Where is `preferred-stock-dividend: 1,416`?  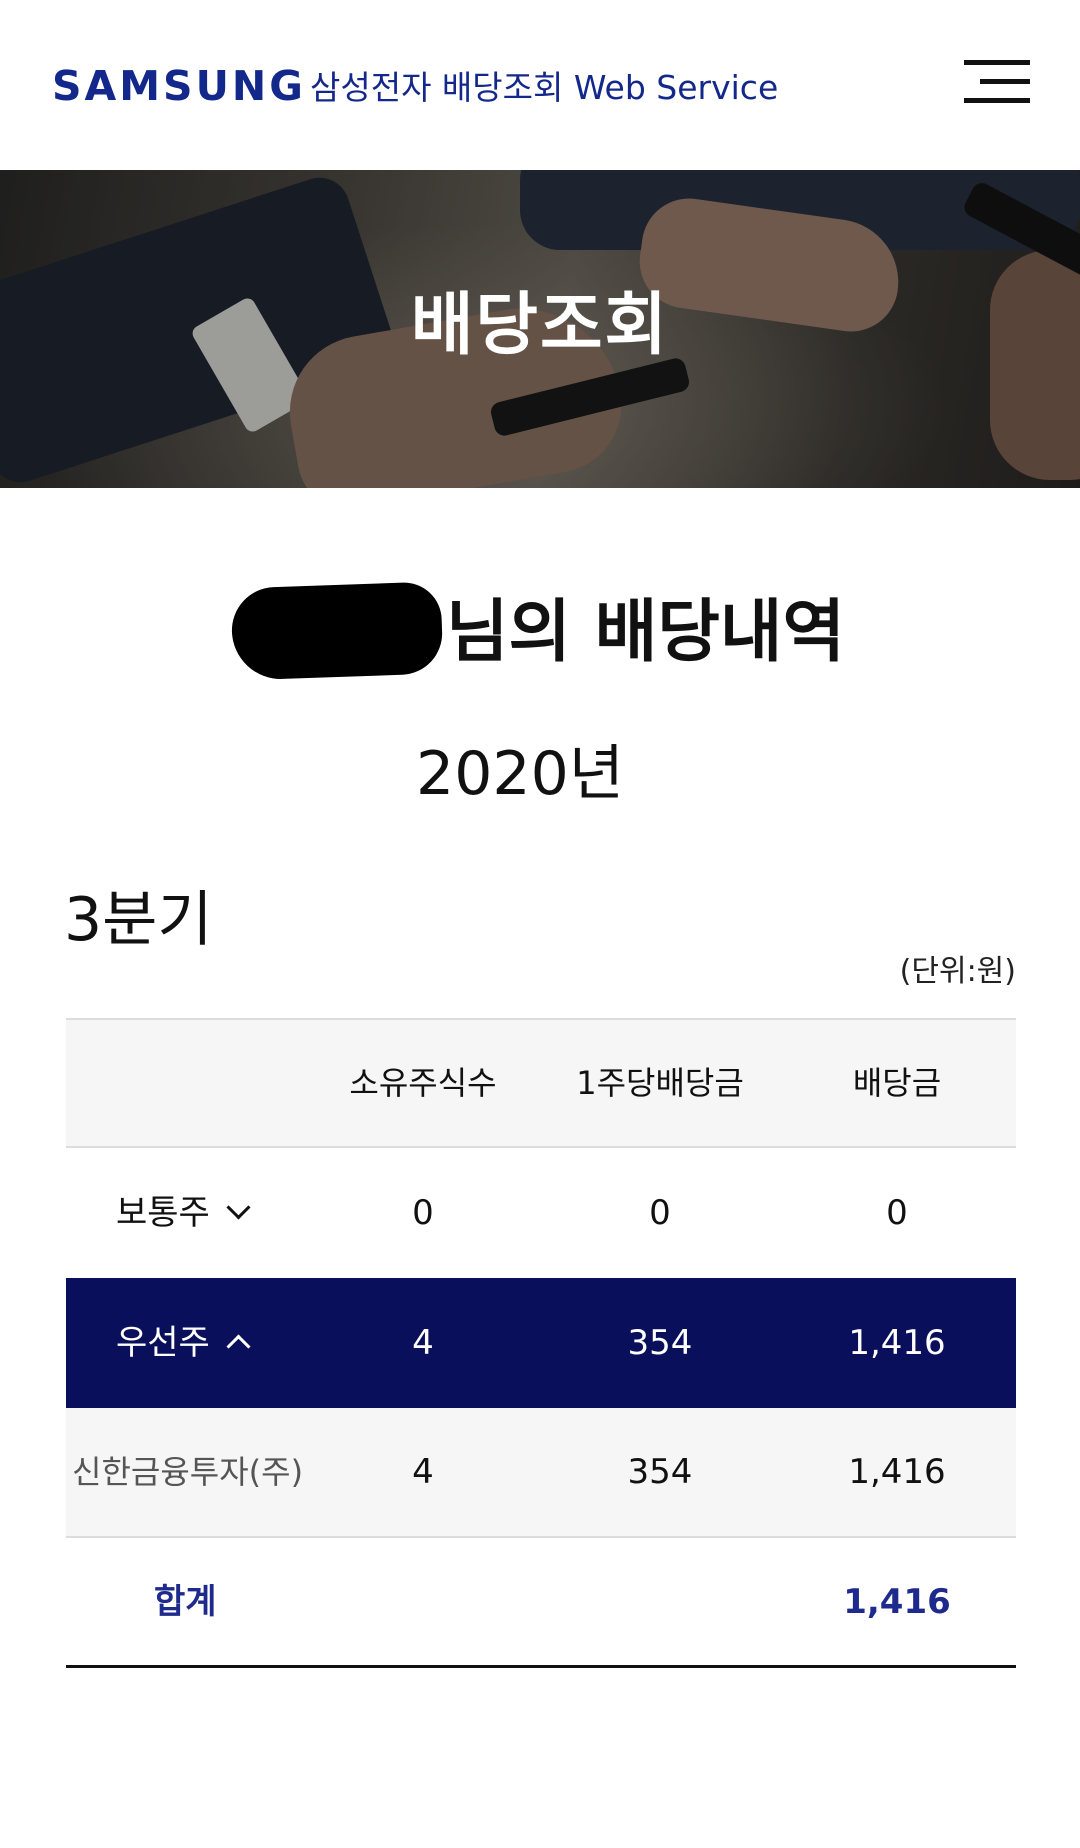
preferred-stock-dividend: 1,416 is located at coordinates (897, 1343).